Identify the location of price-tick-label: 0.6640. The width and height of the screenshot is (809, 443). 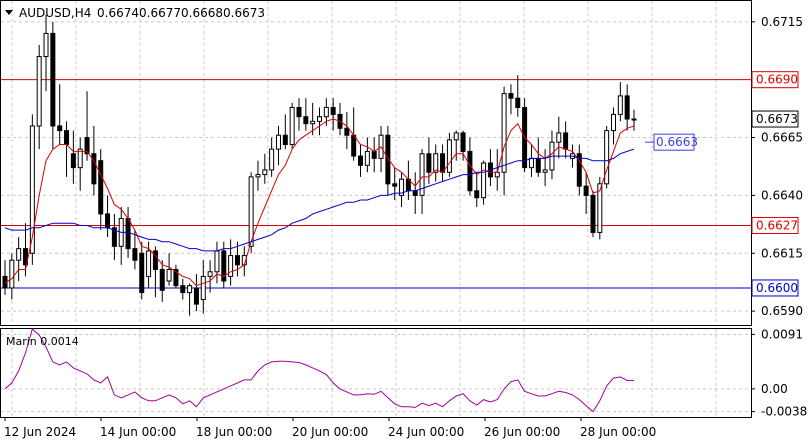
(782, 195).